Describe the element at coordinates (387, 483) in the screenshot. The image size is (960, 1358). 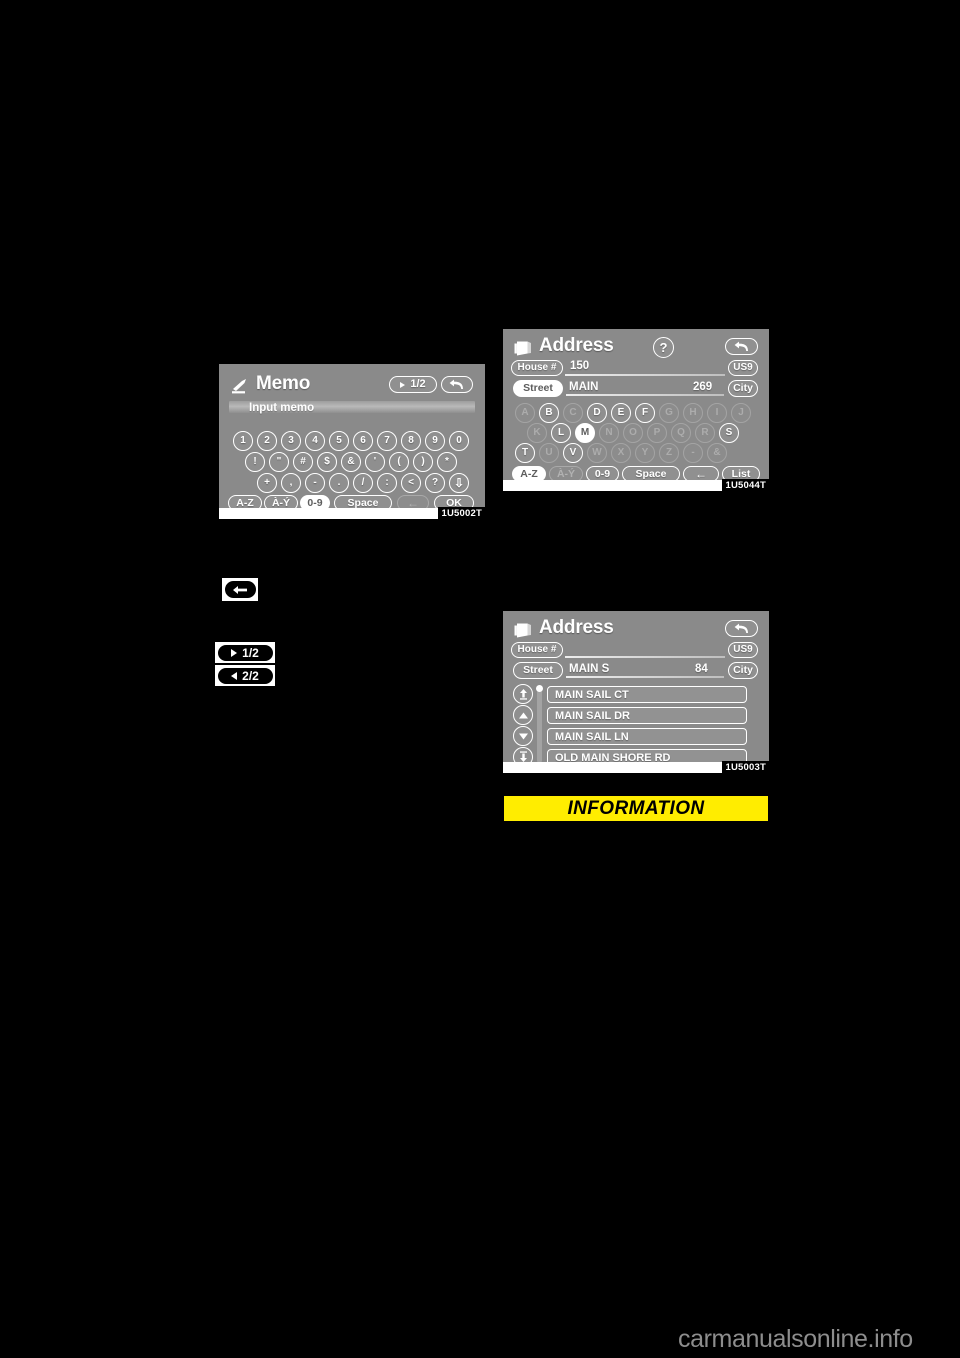
I see `memo-key-colon: :` at that location.